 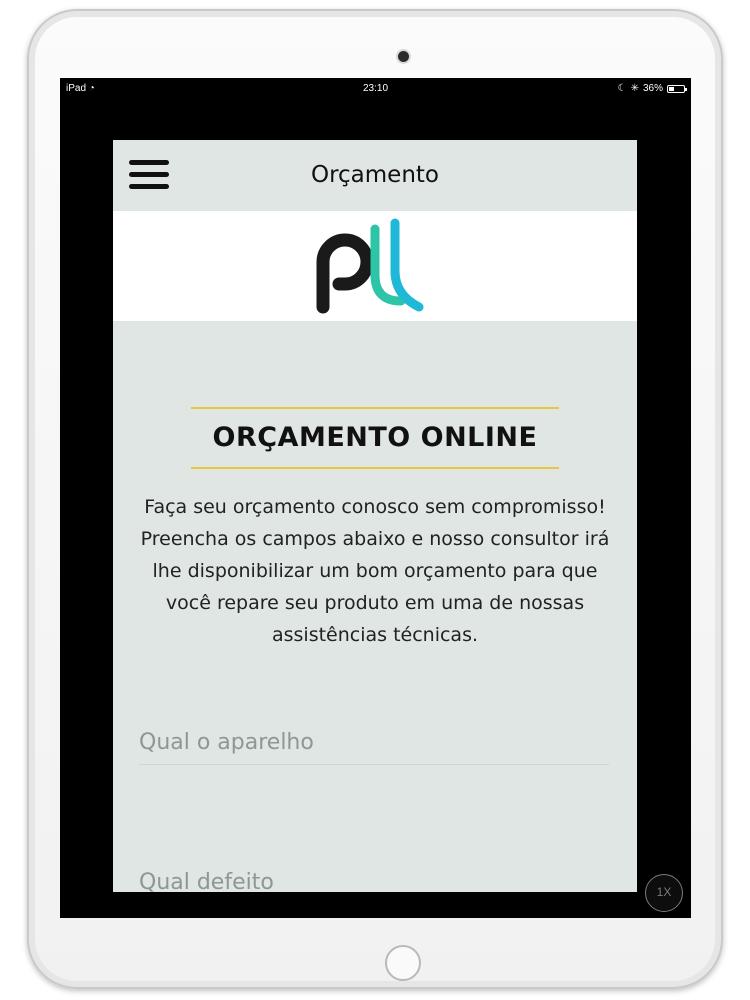 I want to click on pl-logo-icon, so click(x=370, y=266).